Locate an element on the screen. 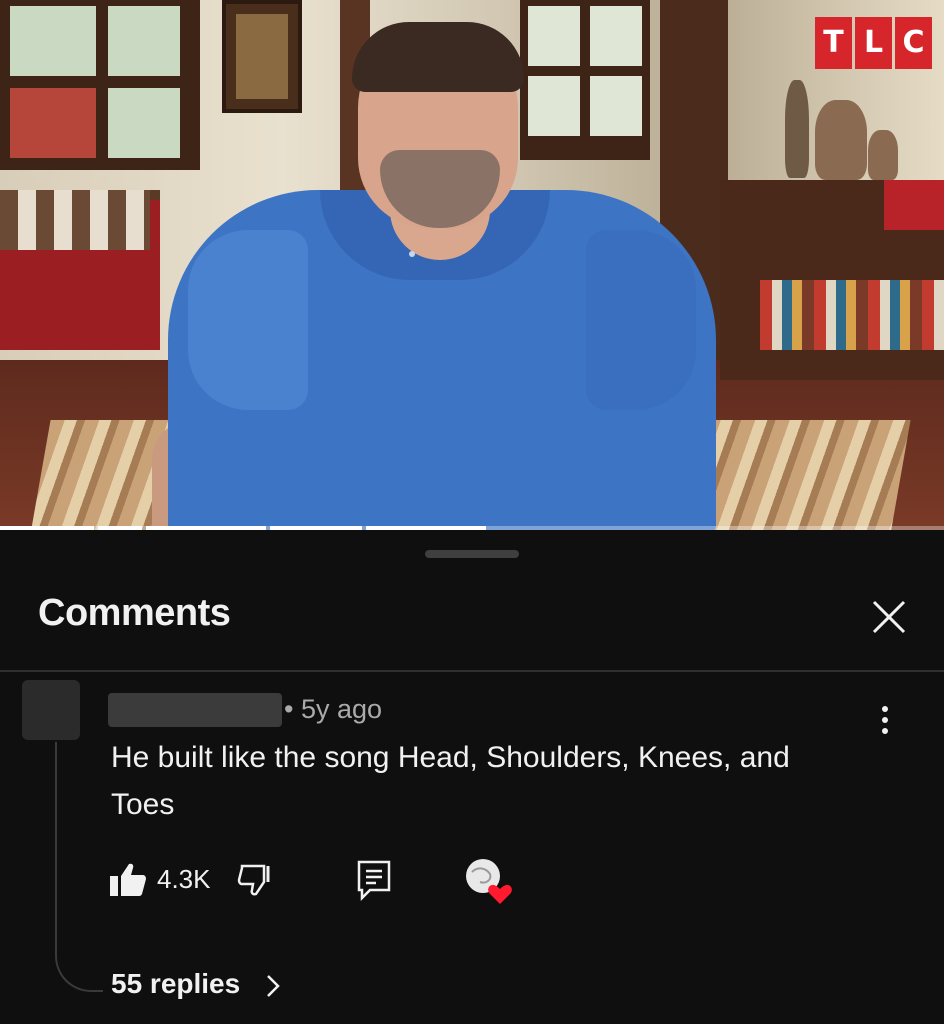 This screenshot has height=1024, width=944. comment-actions: 4.3K is located at coordinates (368, 881).